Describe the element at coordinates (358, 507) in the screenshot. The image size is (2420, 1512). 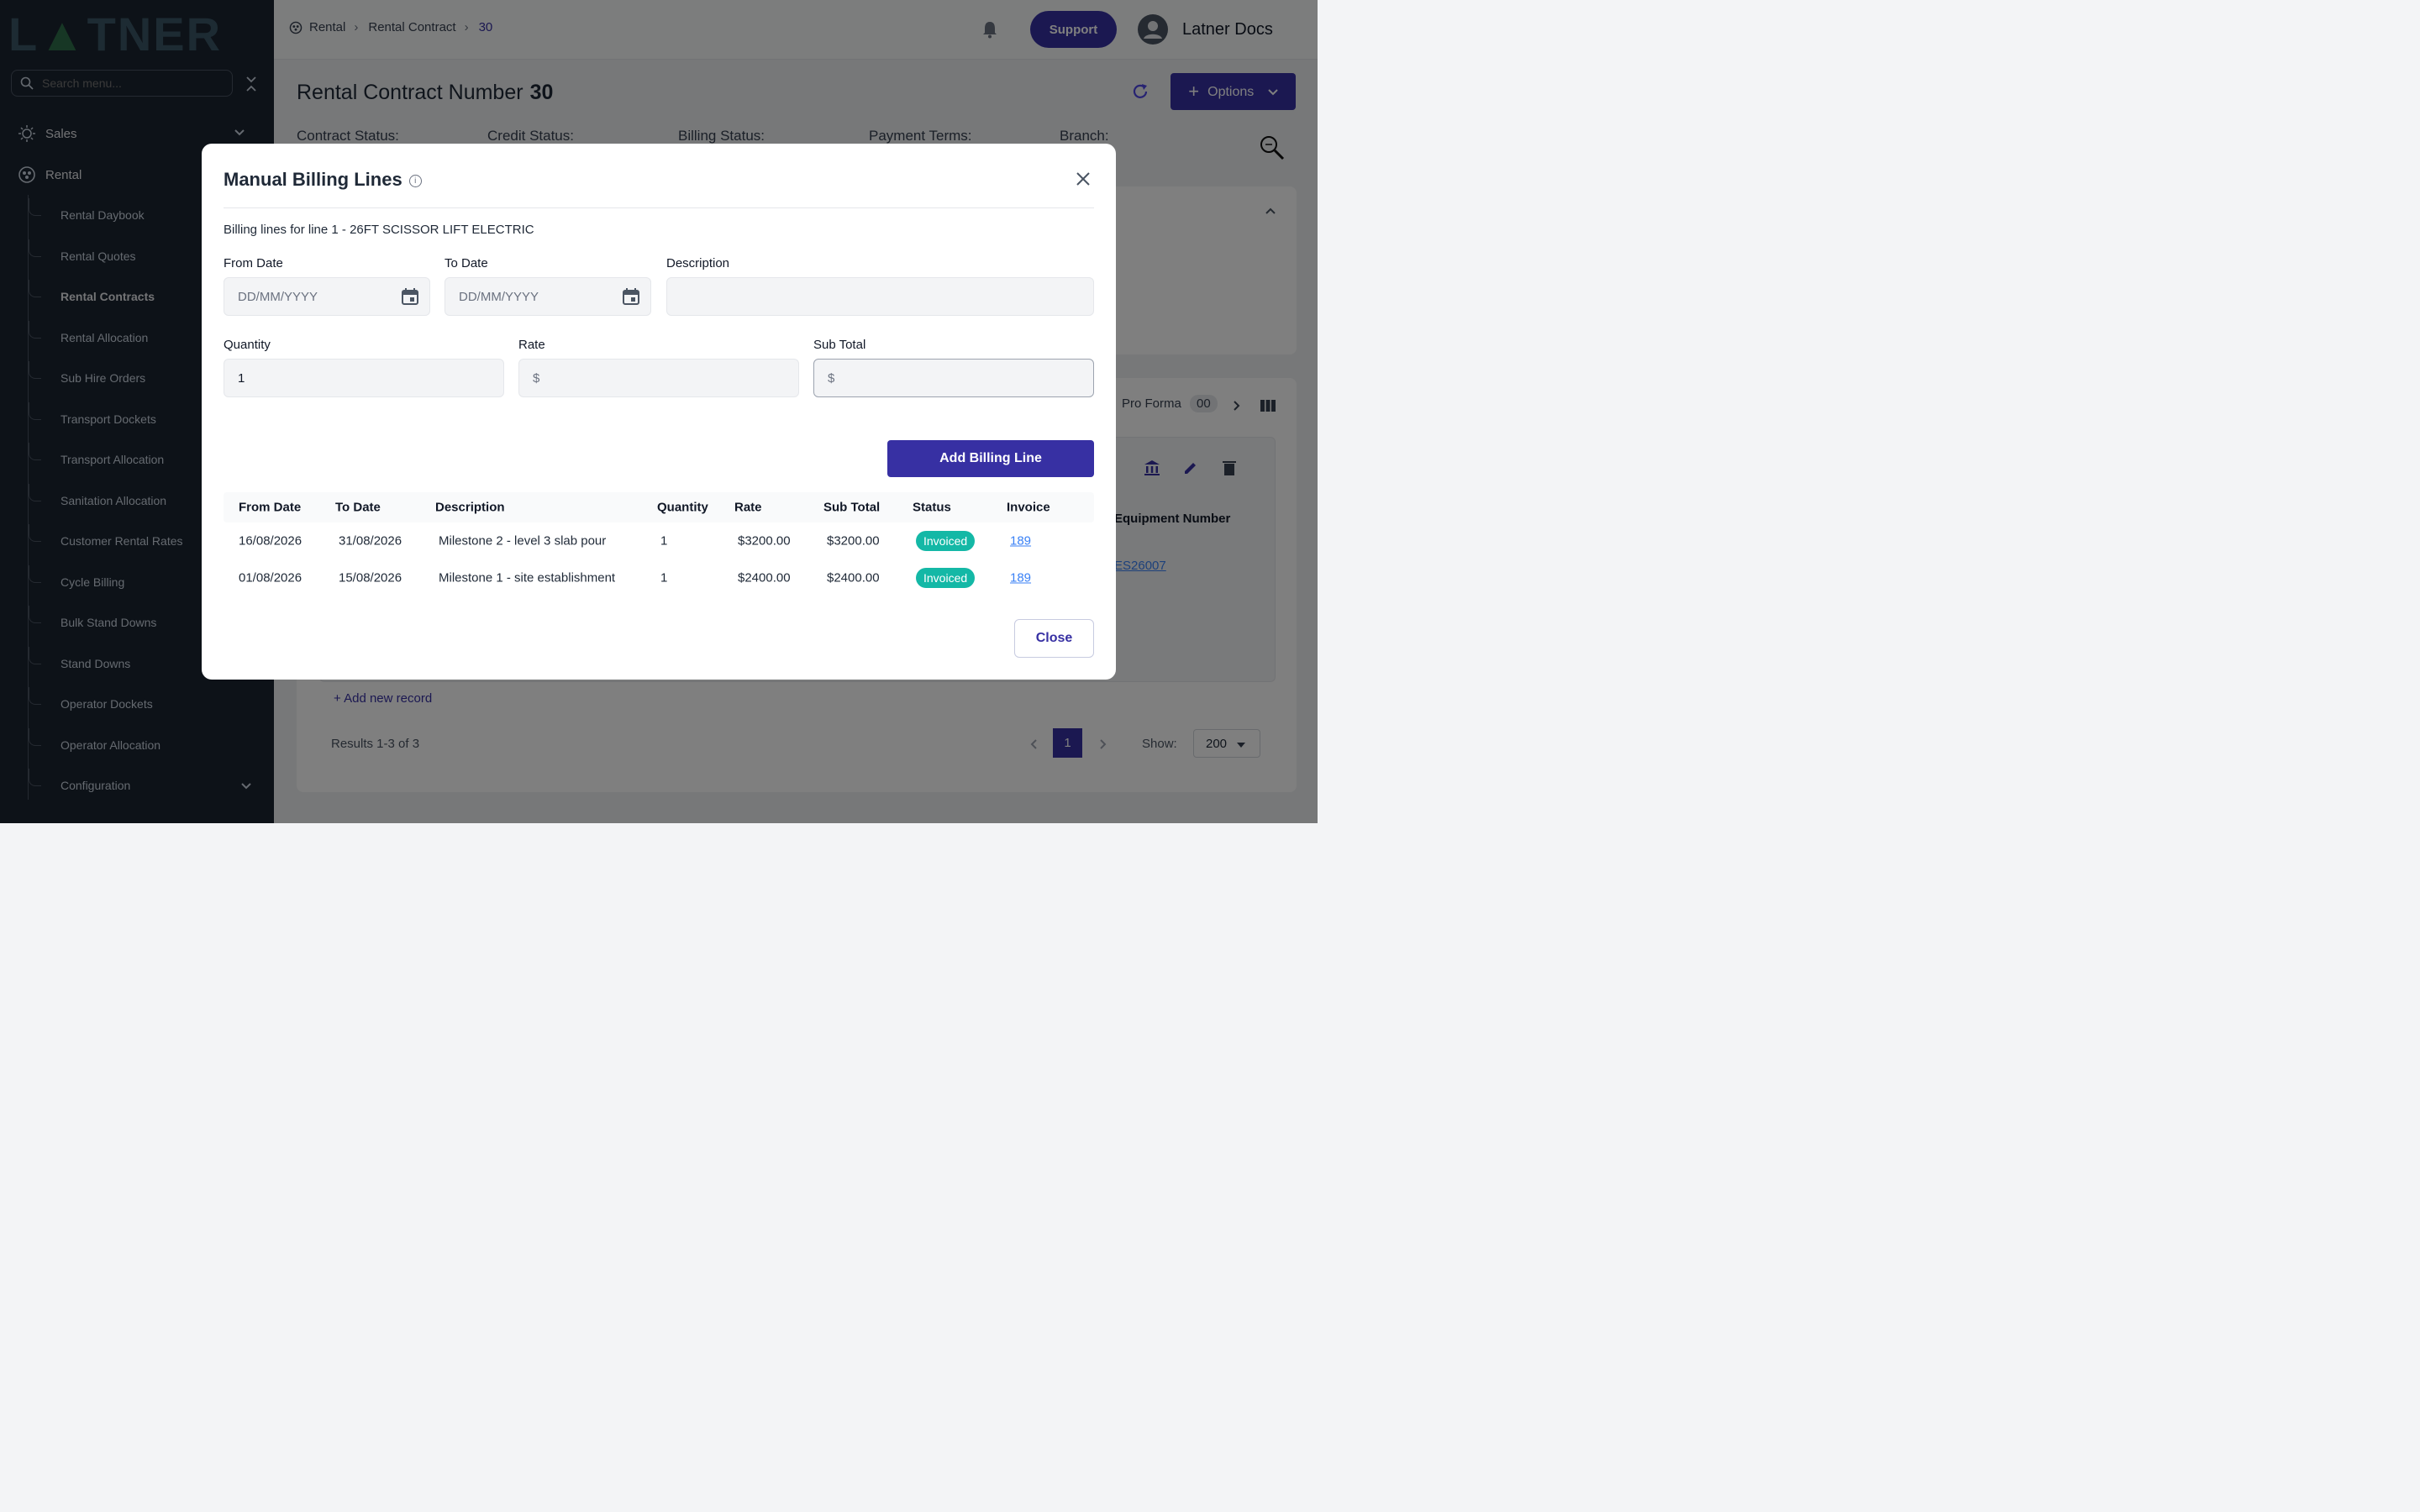
I see `col-to-date: To Date` at that location.